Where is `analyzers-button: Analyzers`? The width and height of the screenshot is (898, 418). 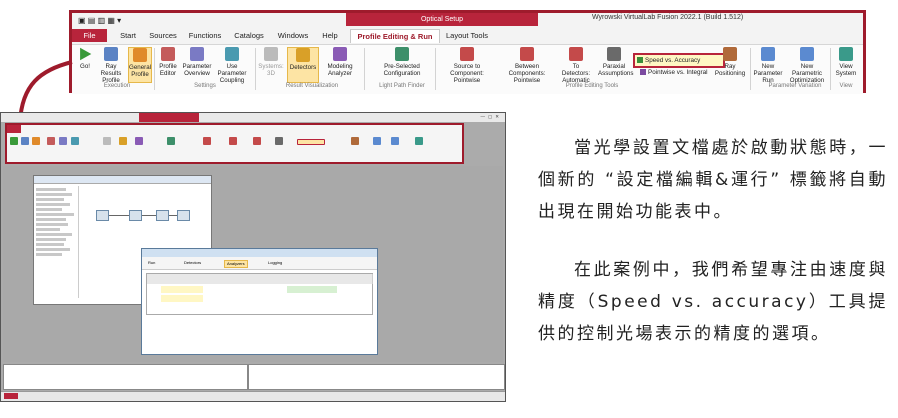 analyzers-button: Analyzers is located at coordinates (236, 264).